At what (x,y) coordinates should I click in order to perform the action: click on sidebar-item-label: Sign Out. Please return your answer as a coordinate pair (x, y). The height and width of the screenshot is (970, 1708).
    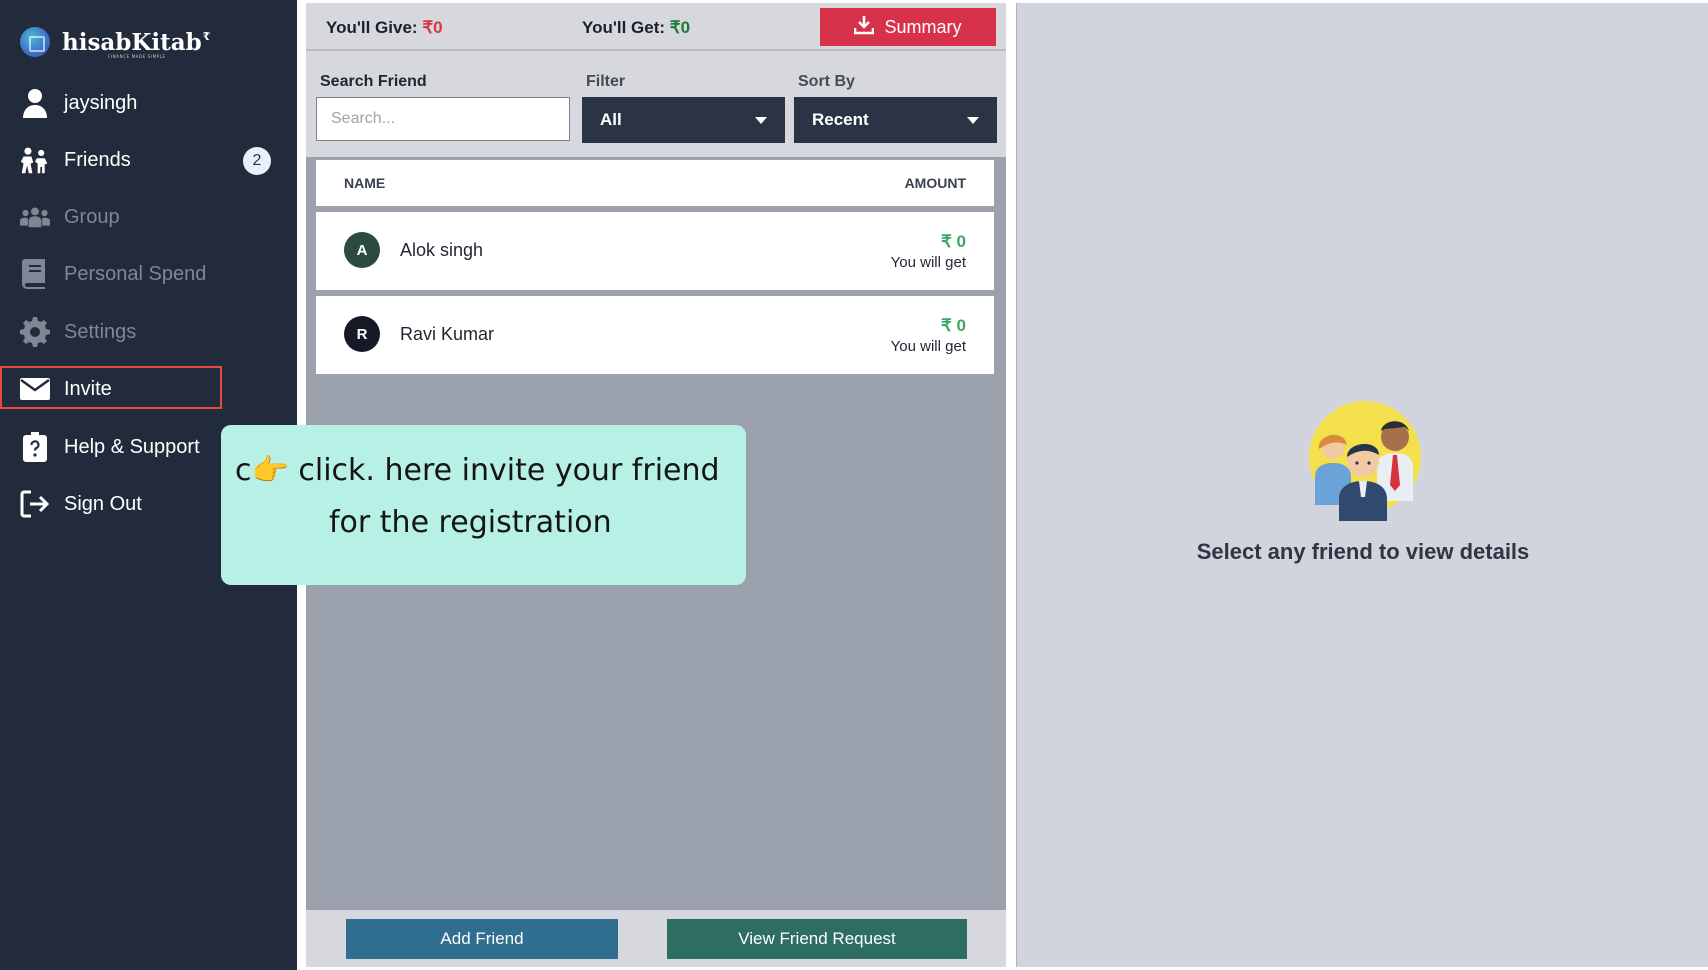
    Looking at the image, I should click on (103, 503).